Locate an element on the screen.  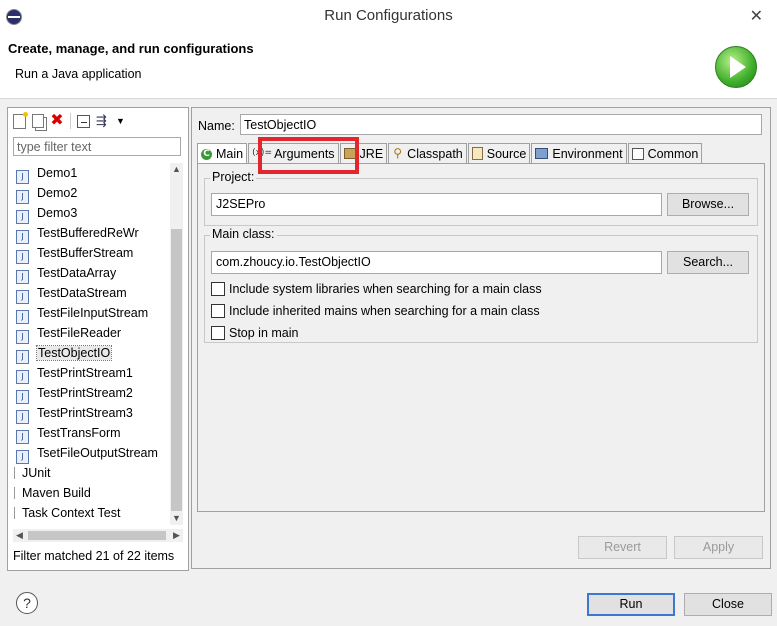
tree-config-item: J TsetFileOutputStream is located at coordinates (90, 453).